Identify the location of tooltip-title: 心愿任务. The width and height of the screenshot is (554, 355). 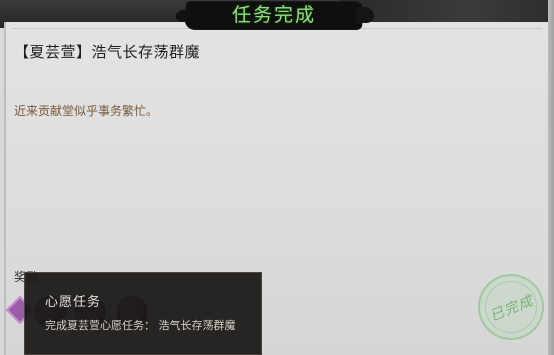
(73, 302).